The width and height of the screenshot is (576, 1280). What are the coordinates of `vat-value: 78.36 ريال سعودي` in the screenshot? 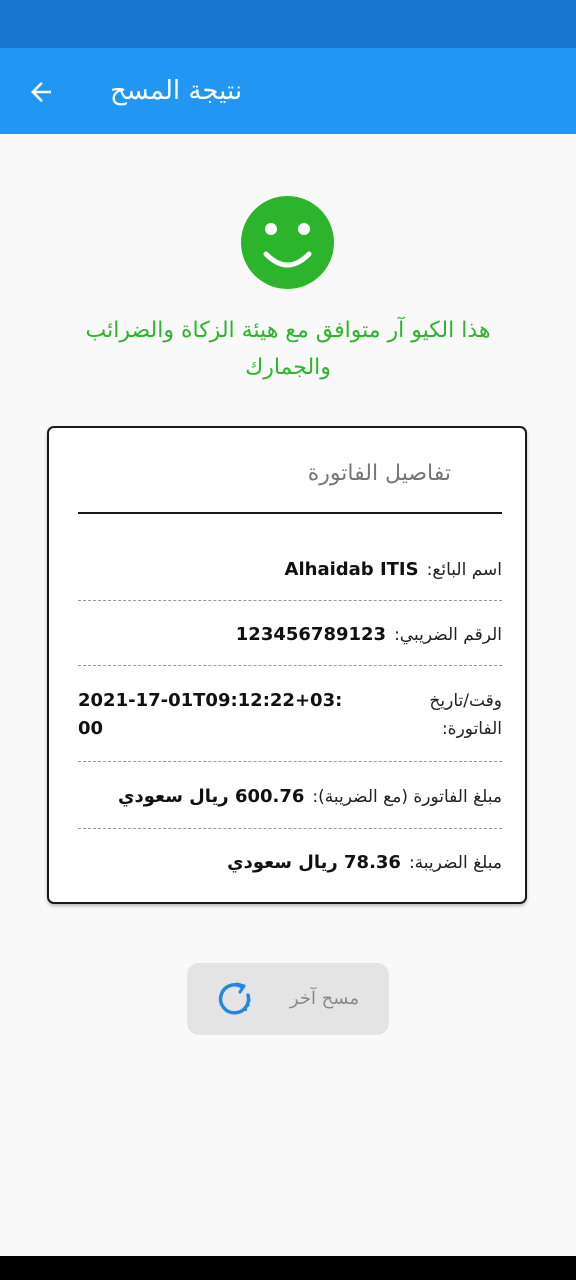 It's located at (314, 862).